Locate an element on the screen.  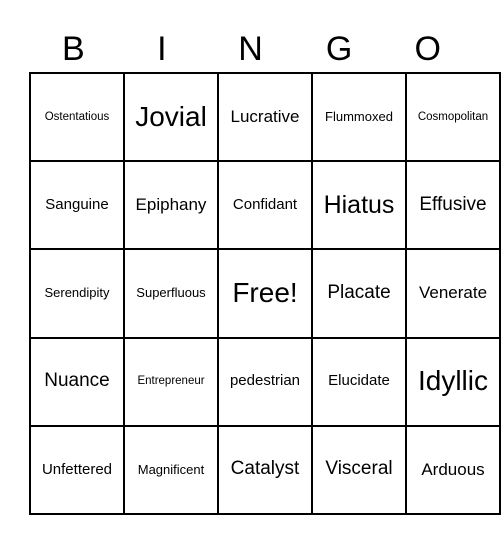
bingo-header: B I N G O is located at coordinates (250, 49).